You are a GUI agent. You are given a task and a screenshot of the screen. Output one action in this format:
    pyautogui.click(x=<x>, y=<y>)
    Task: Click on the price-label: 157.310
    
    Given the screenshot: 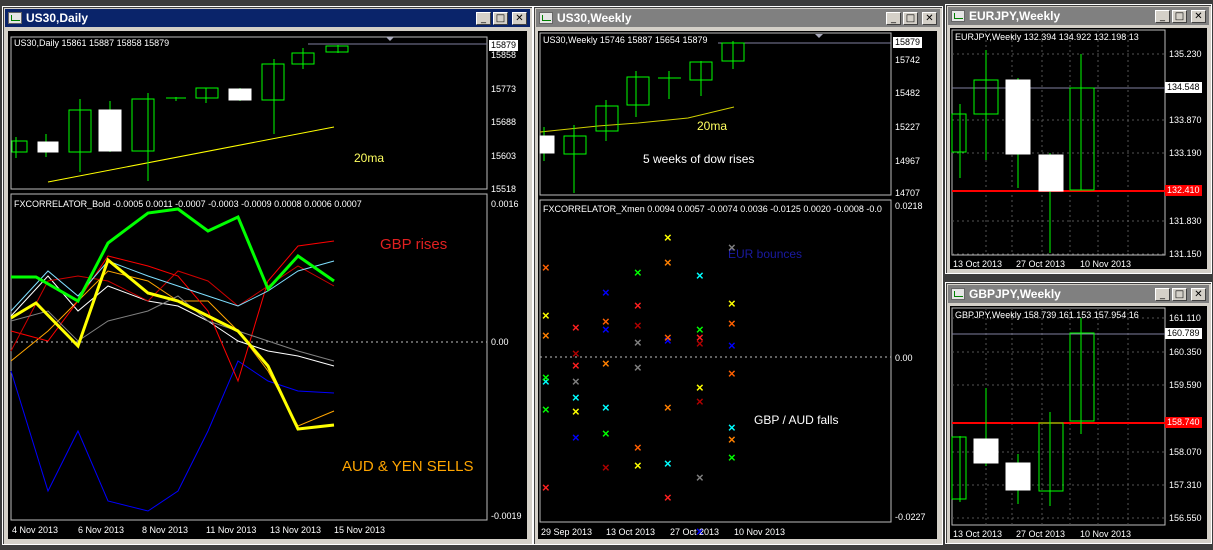 What is the action you would take?
    pyautogui.click(x=1185, y=485)
    